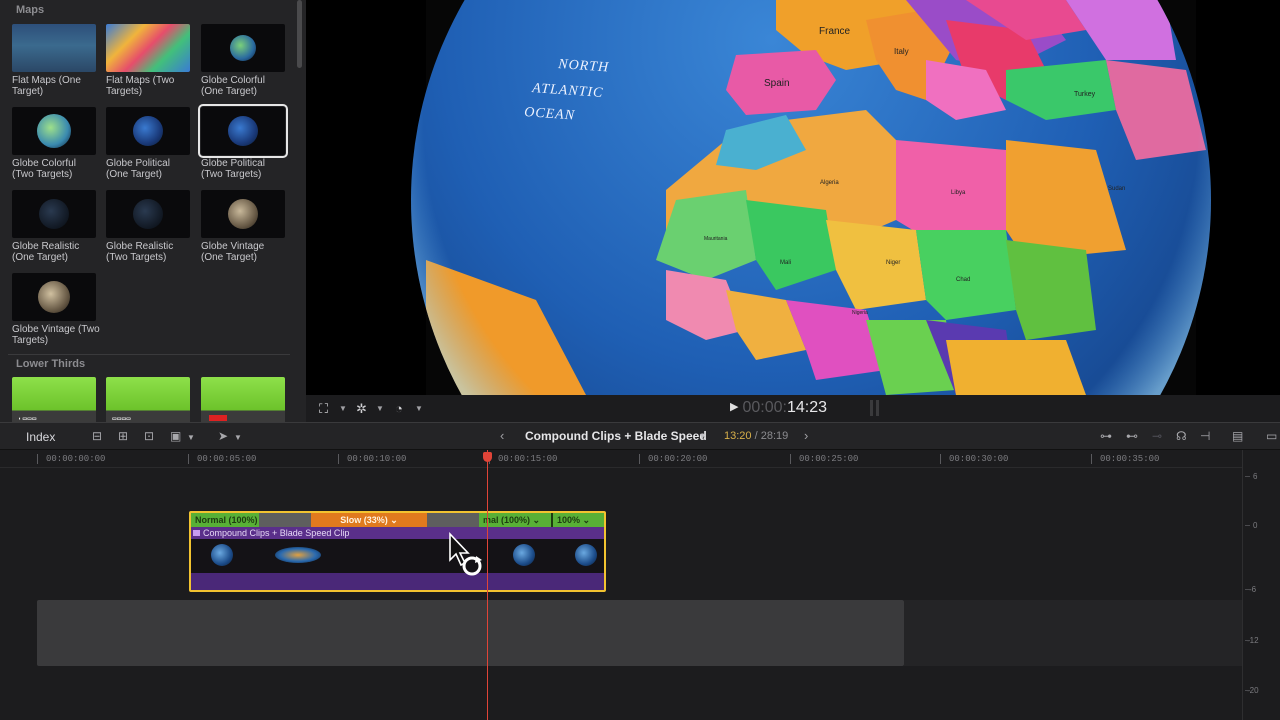 The image size is (1280, 720). I want to click on thumbnail: ◖ ▭▭▭, so click(54, 399).